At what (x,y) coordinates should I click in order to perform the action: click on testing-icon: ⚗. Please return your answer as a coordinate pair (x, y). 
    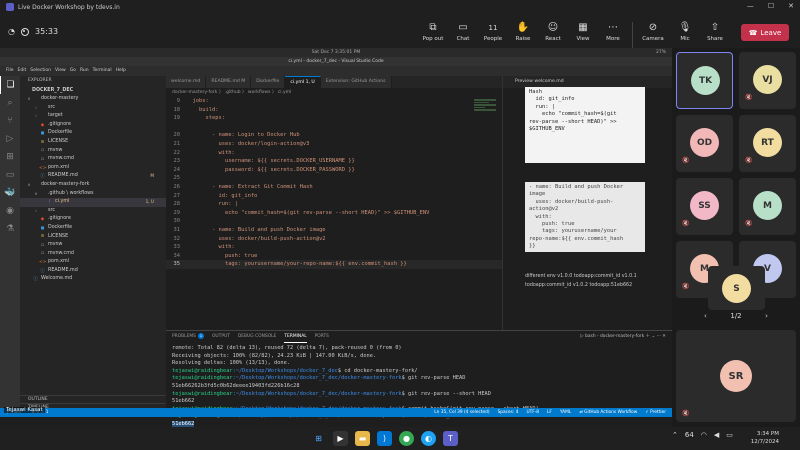
    Looking at the image, I should click on (10, 229).